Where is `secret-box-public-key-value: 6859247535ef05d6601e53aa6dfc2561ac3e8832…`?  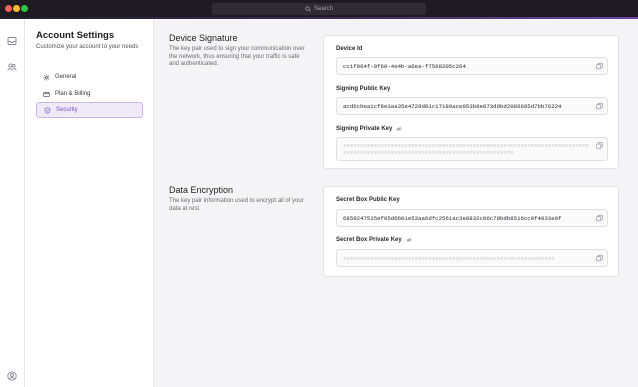
secret-box-public-key-value: 6859247535ef05d6601e53aa6dfc2561ac3e8832… is located at coordinates (452, 218).